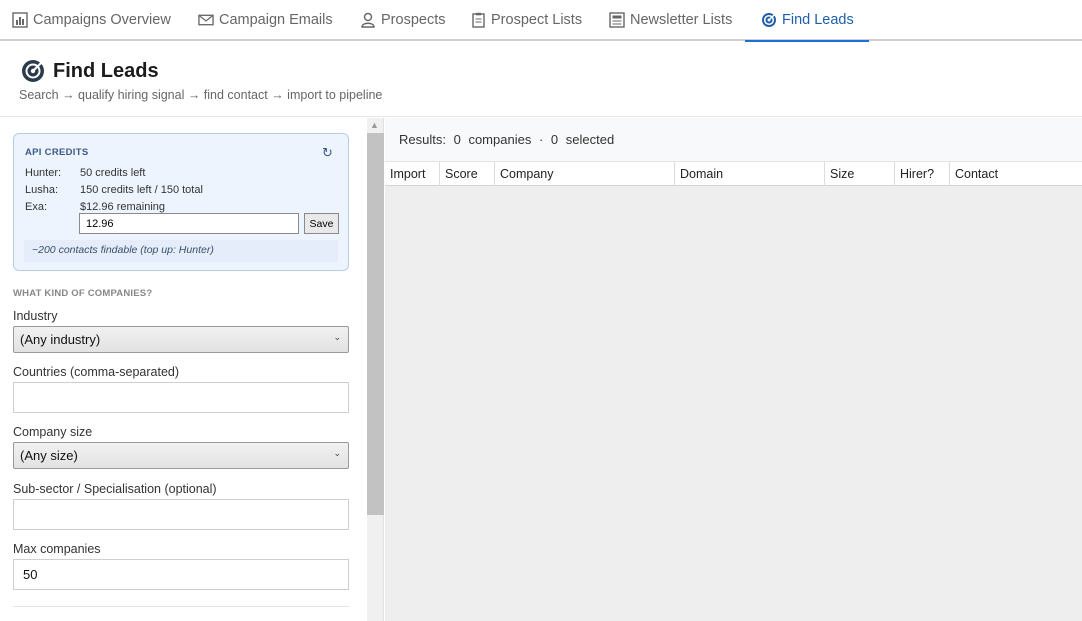  I want to click on subsector-label: Sub-sector / Specialisation (optional), so click(115, 489).